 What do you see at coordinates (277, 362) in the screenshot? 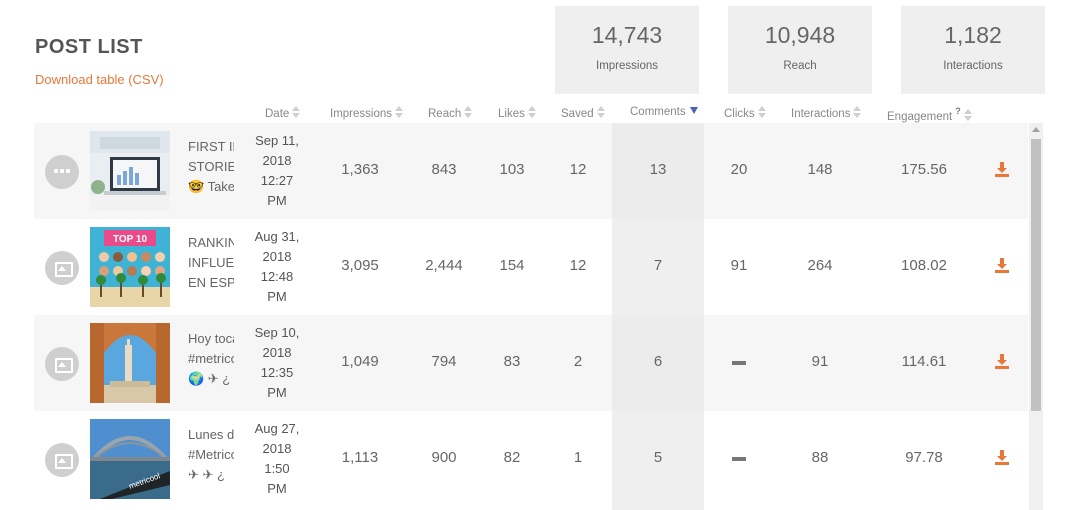
I see `post-date: Sep 10, 2018 12:35 PM` at bounding box center [277, 362].